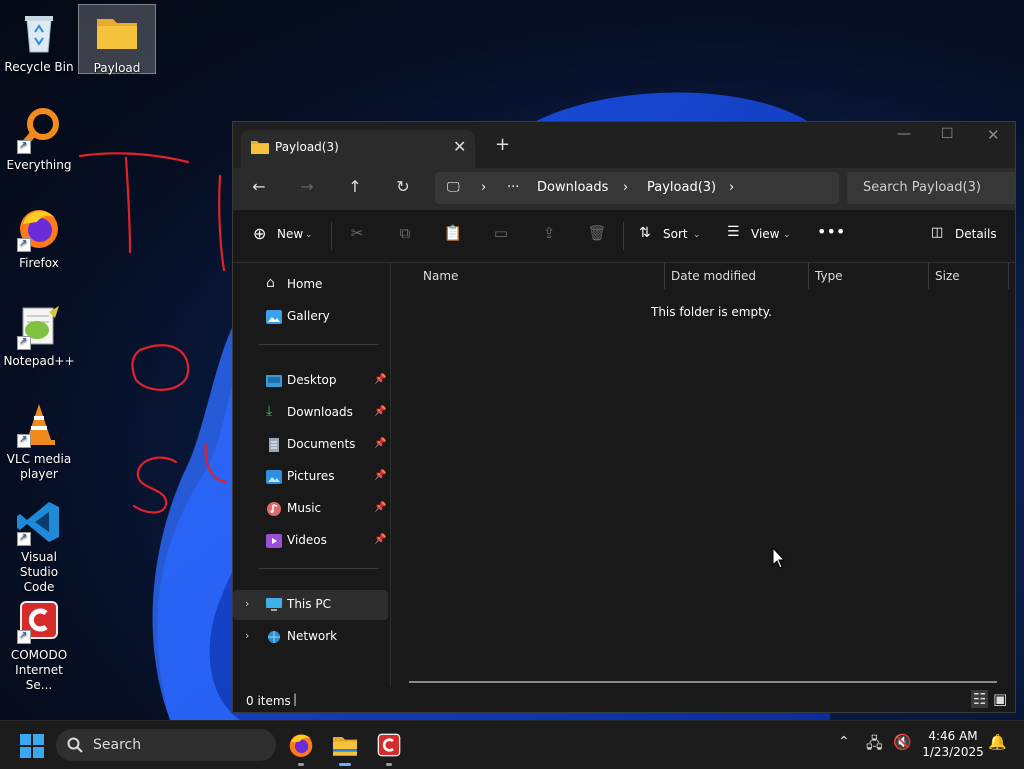  I want to click on desktop-folder-icon, so click(274, 381).